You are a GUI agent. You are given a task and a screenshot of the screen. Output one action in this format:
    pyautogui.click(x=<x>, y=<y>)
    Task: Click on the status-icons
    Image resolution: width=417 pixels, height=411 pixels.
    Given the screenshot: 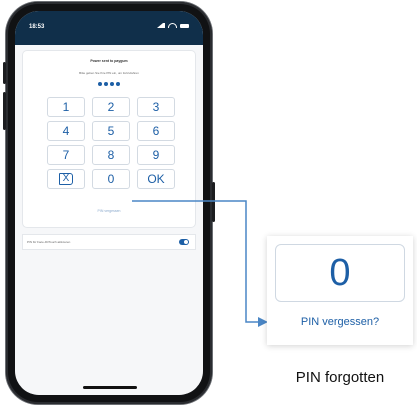 What is the action you would take?
    pyautogui.click(x=173, y=25)
    